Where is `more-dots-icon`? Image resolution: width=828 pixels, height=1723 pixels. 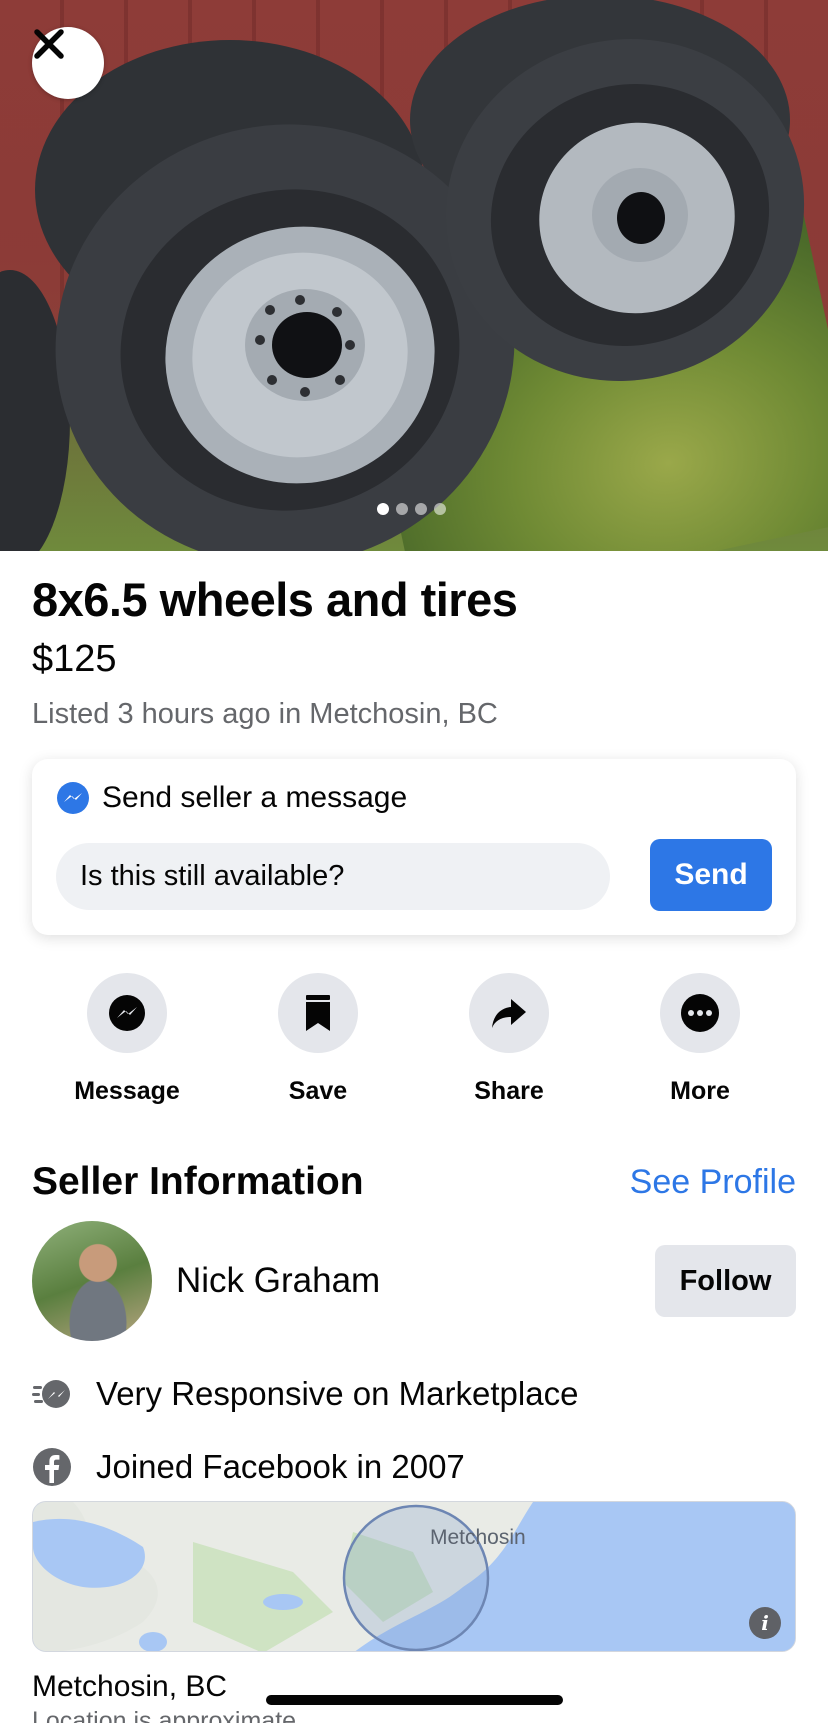
more-dots-icon is located at coordinates (700, 1013).